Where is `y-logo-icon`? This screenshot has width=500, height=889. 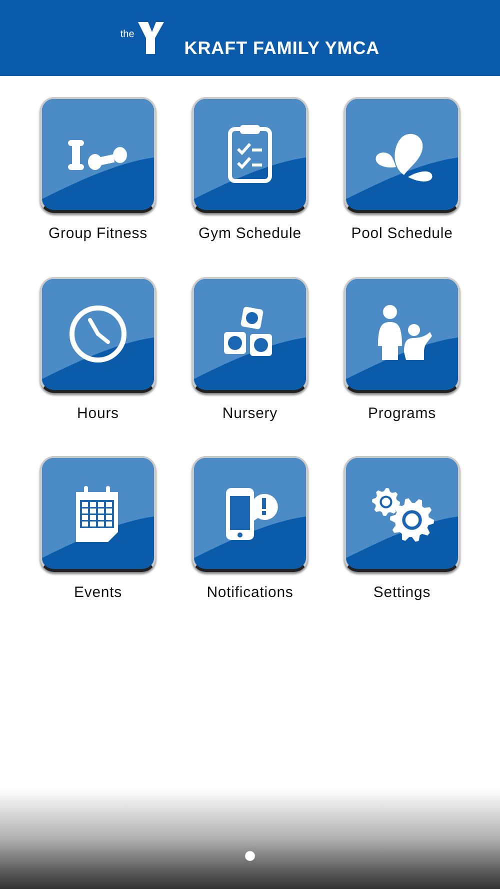
y-logo-icon is located at coordinates (151, 38).